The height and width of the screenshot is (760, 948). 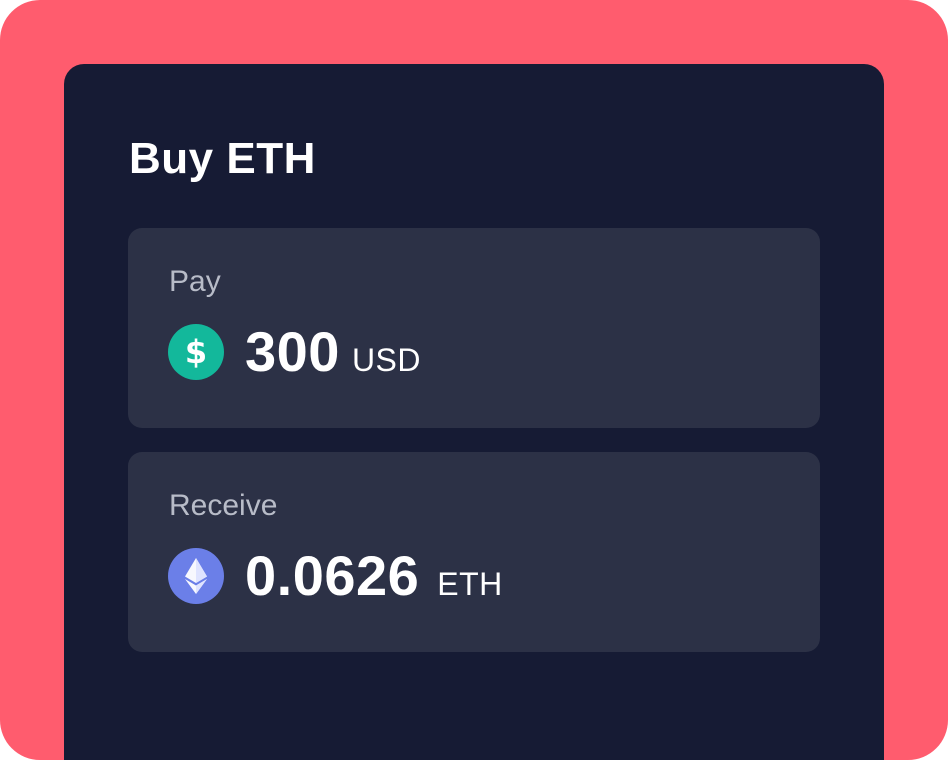 I want to click on pay-amount: 300, so click(x=292, y=352).